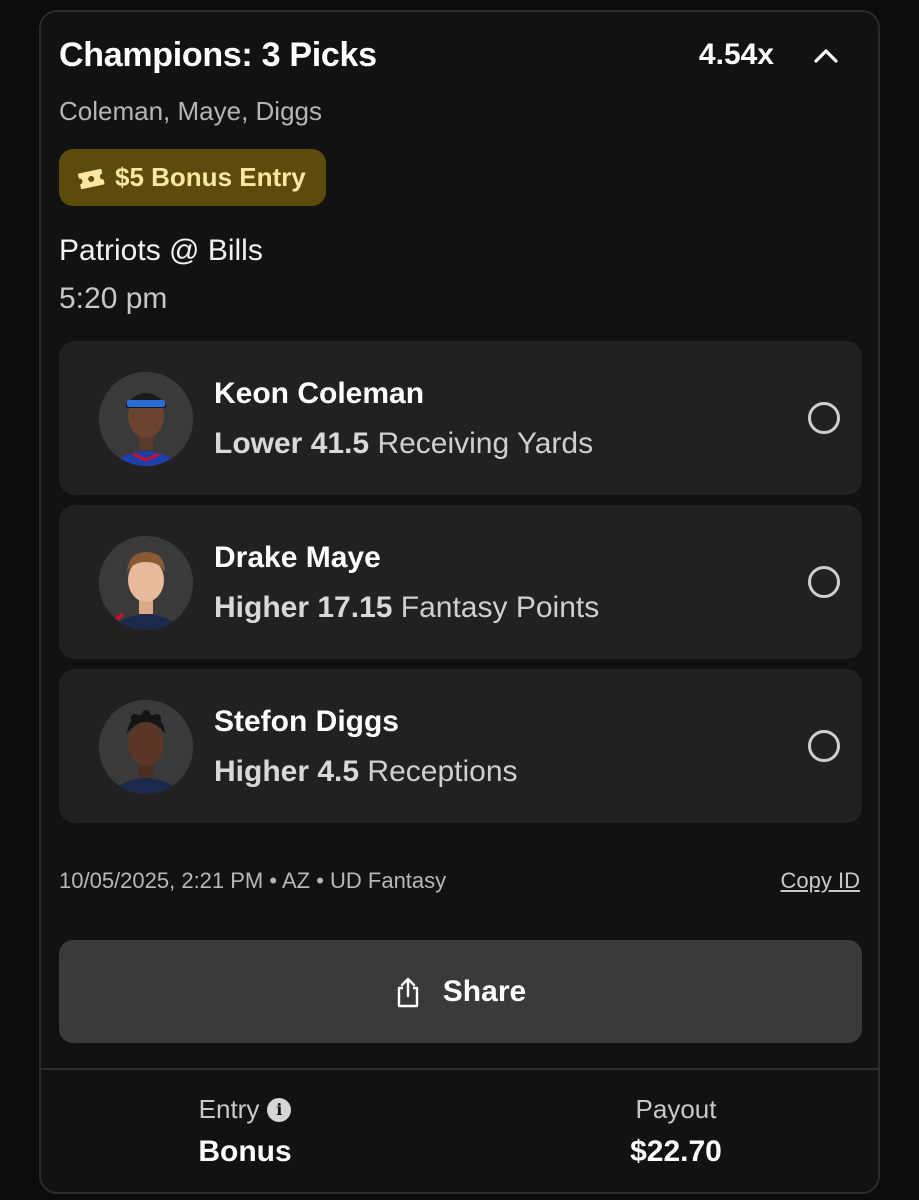 This screenshot has width=919, height=1200. What do you see at coordinates (355, 607) in the screenshot?
I see `pick-value: 17.15` at bounding box center [355, 607].